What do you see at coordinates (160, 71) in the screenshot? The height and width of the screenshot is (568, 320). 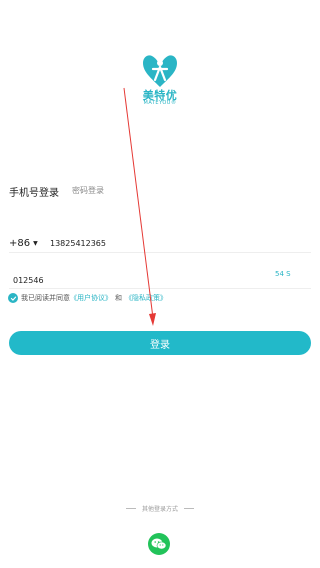 I see `logo-mark-icon` at bounding box center [160, 71].